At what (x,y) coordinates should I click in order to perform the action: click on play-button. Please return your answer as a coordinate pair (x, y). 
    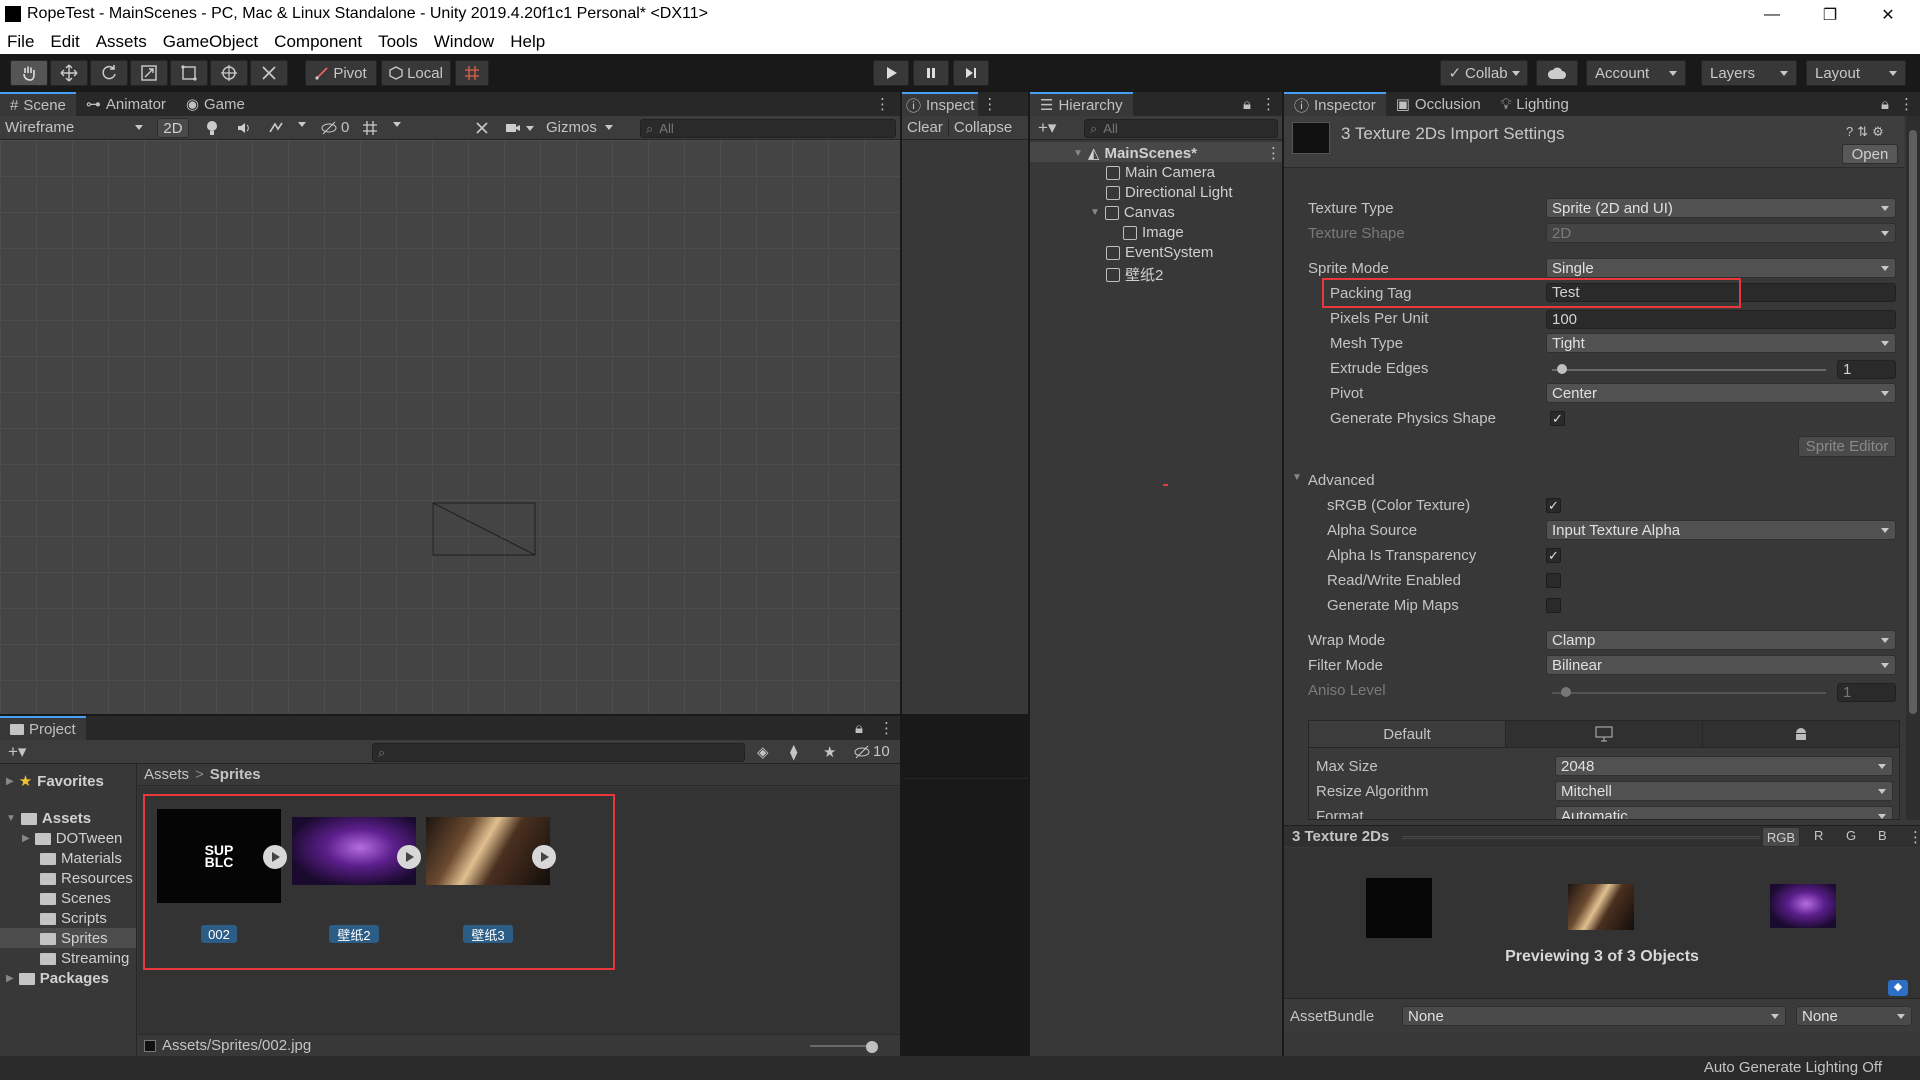
    Looking at the image, I should click on (891, 73).